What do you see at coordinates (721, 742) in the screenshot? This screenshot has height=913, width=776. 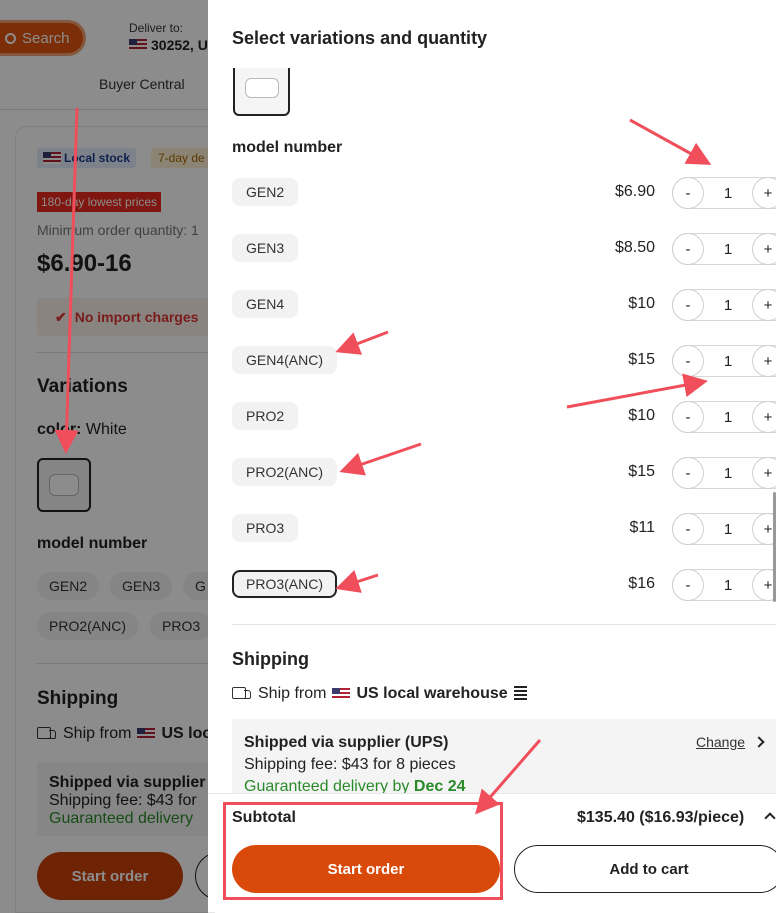 I see `change-label: Change` at bounding box center [721, 742].